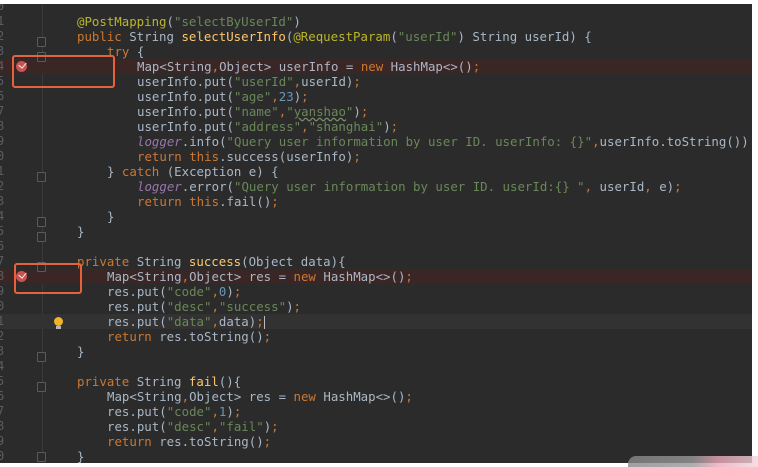 This screenshot has width=758, height=467. Describe the element at coordinates (376, 426) in the screenshot. I see `code-line: 8 res.put("desc","fail");` at that location.